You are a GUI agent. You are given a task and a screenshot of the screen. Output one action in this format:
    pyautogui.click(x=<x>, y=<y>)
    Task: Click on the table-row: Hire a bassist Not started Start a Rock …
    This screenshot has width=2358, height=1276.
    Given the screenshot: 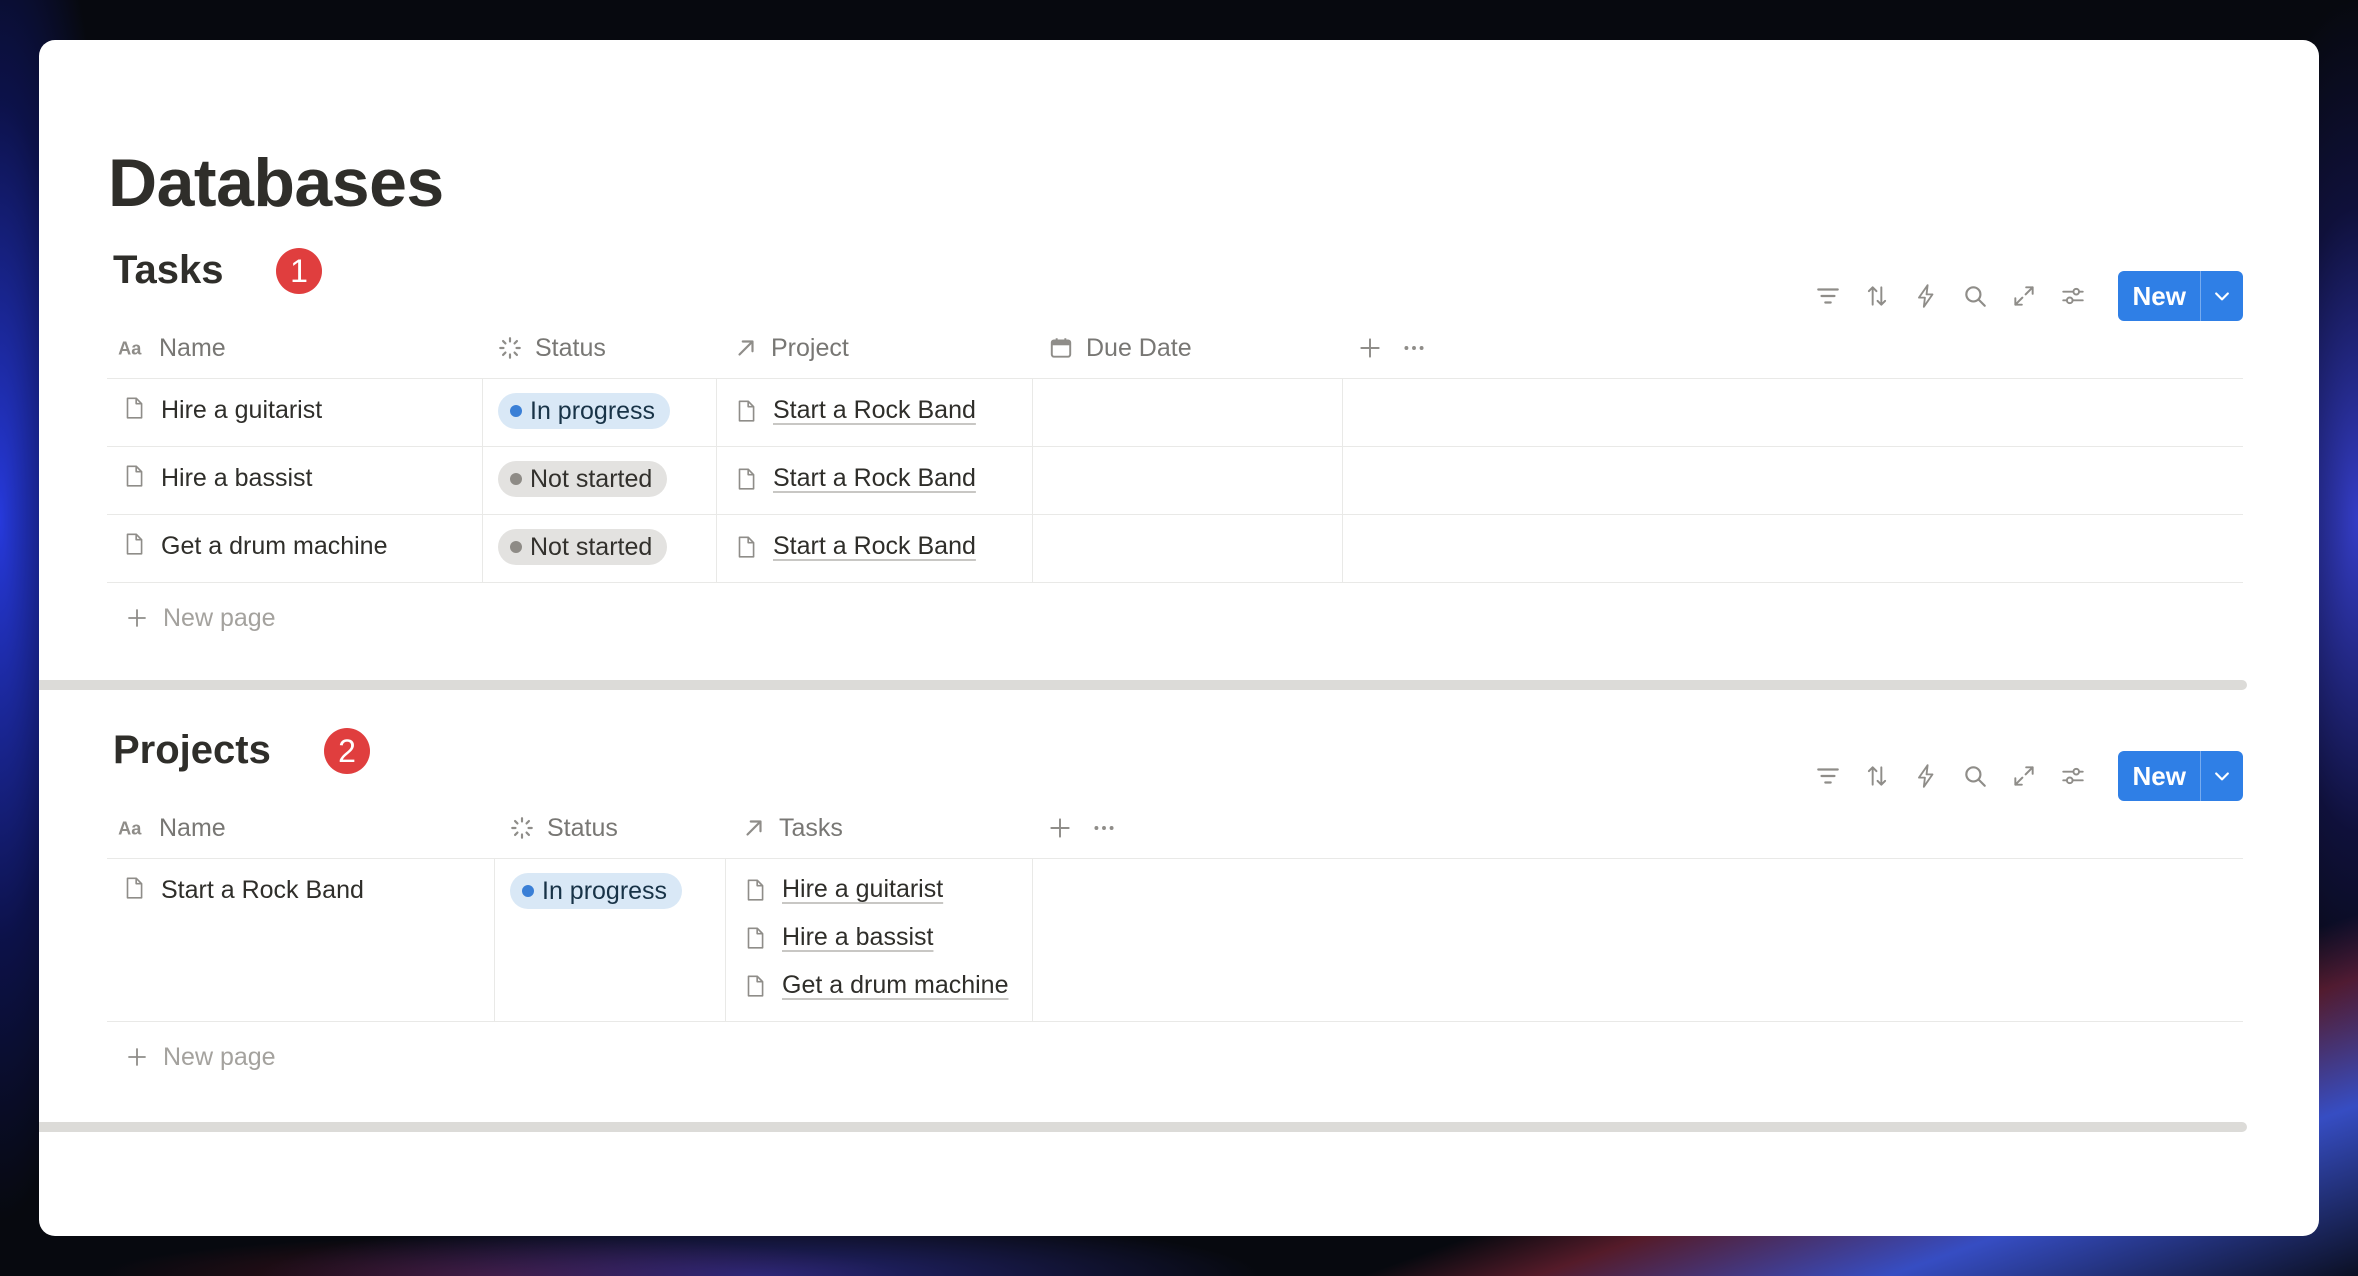 What is the action you would take?
    pyautogui.click(x=1175, y=481)
    